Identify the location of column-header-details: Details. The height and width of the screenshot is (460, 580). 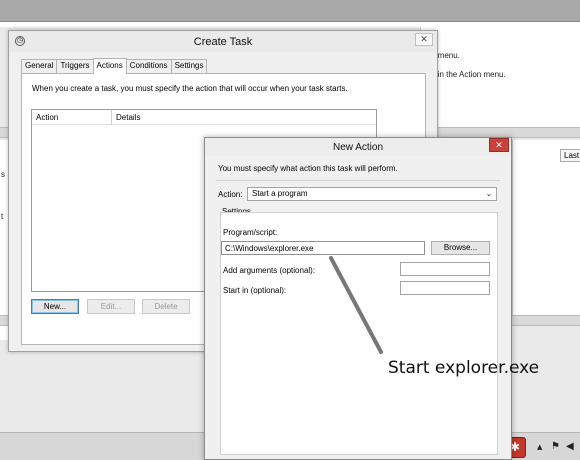
(128, 117).